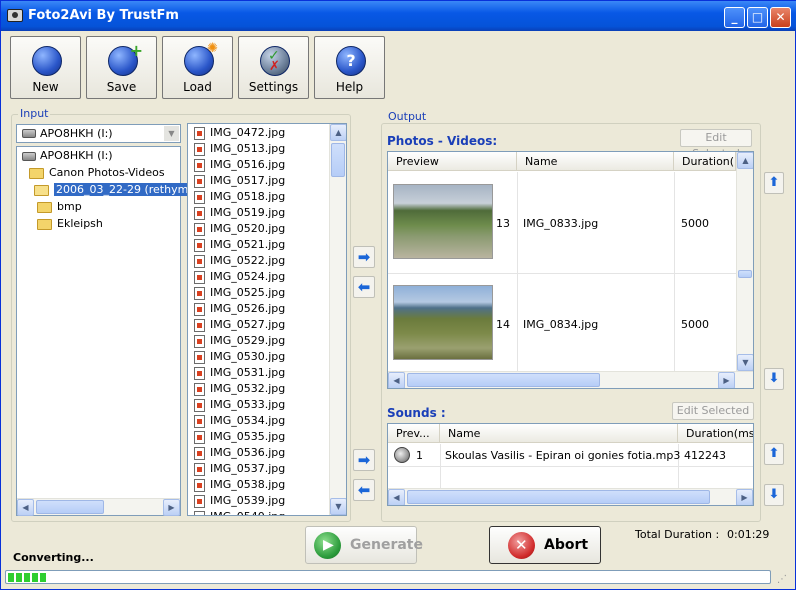 The height and width of the screenshot is (590, 796). I want to click on file-list-item: IMG_0529.jpg, so click(239, 341).